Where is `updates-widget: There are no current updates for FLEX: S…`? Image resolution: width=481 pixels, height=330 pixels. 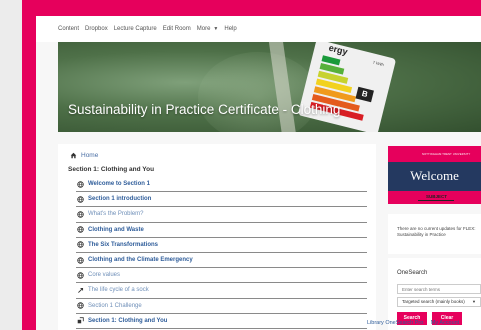
updates-widget: There are no current updates for FLEX: S… is located at coordinates (434, 234).